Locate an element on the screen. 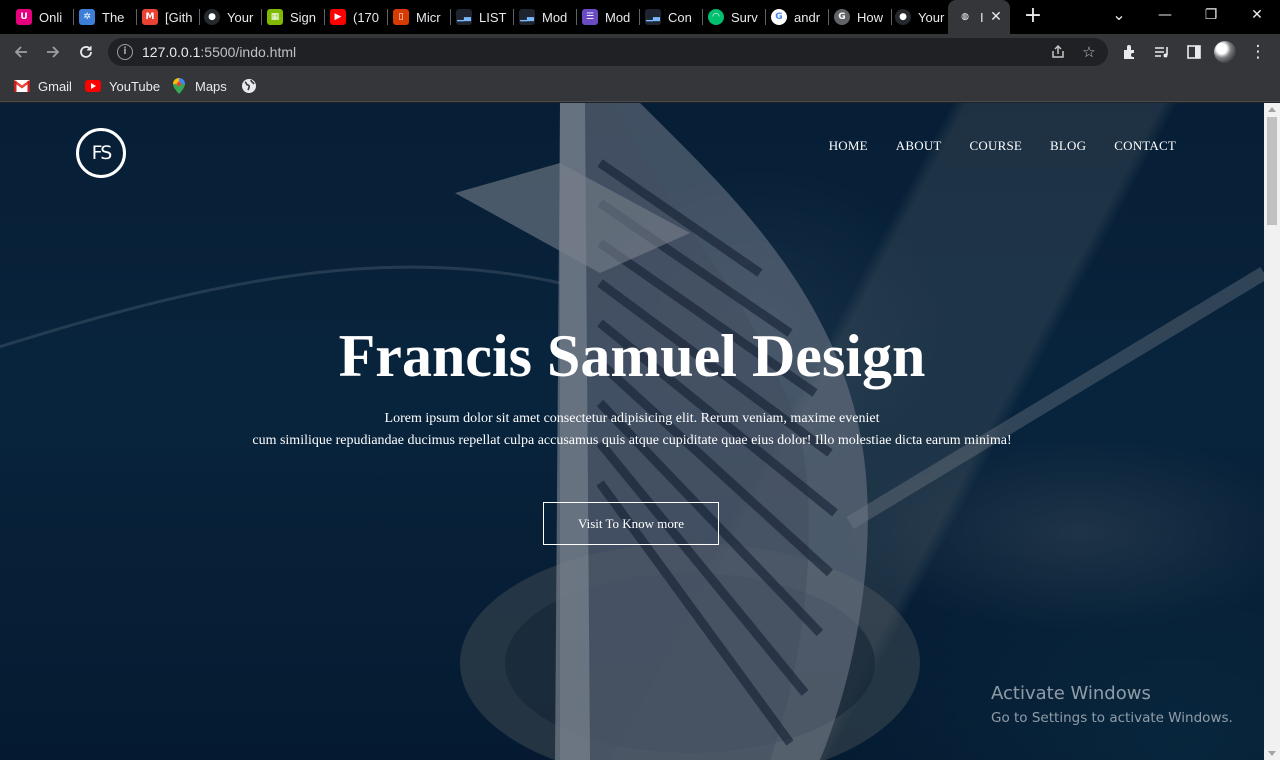 The width and height of the screenshot is (1280, 760). restore-button: ❐ is located at coordinates (1211, 15).